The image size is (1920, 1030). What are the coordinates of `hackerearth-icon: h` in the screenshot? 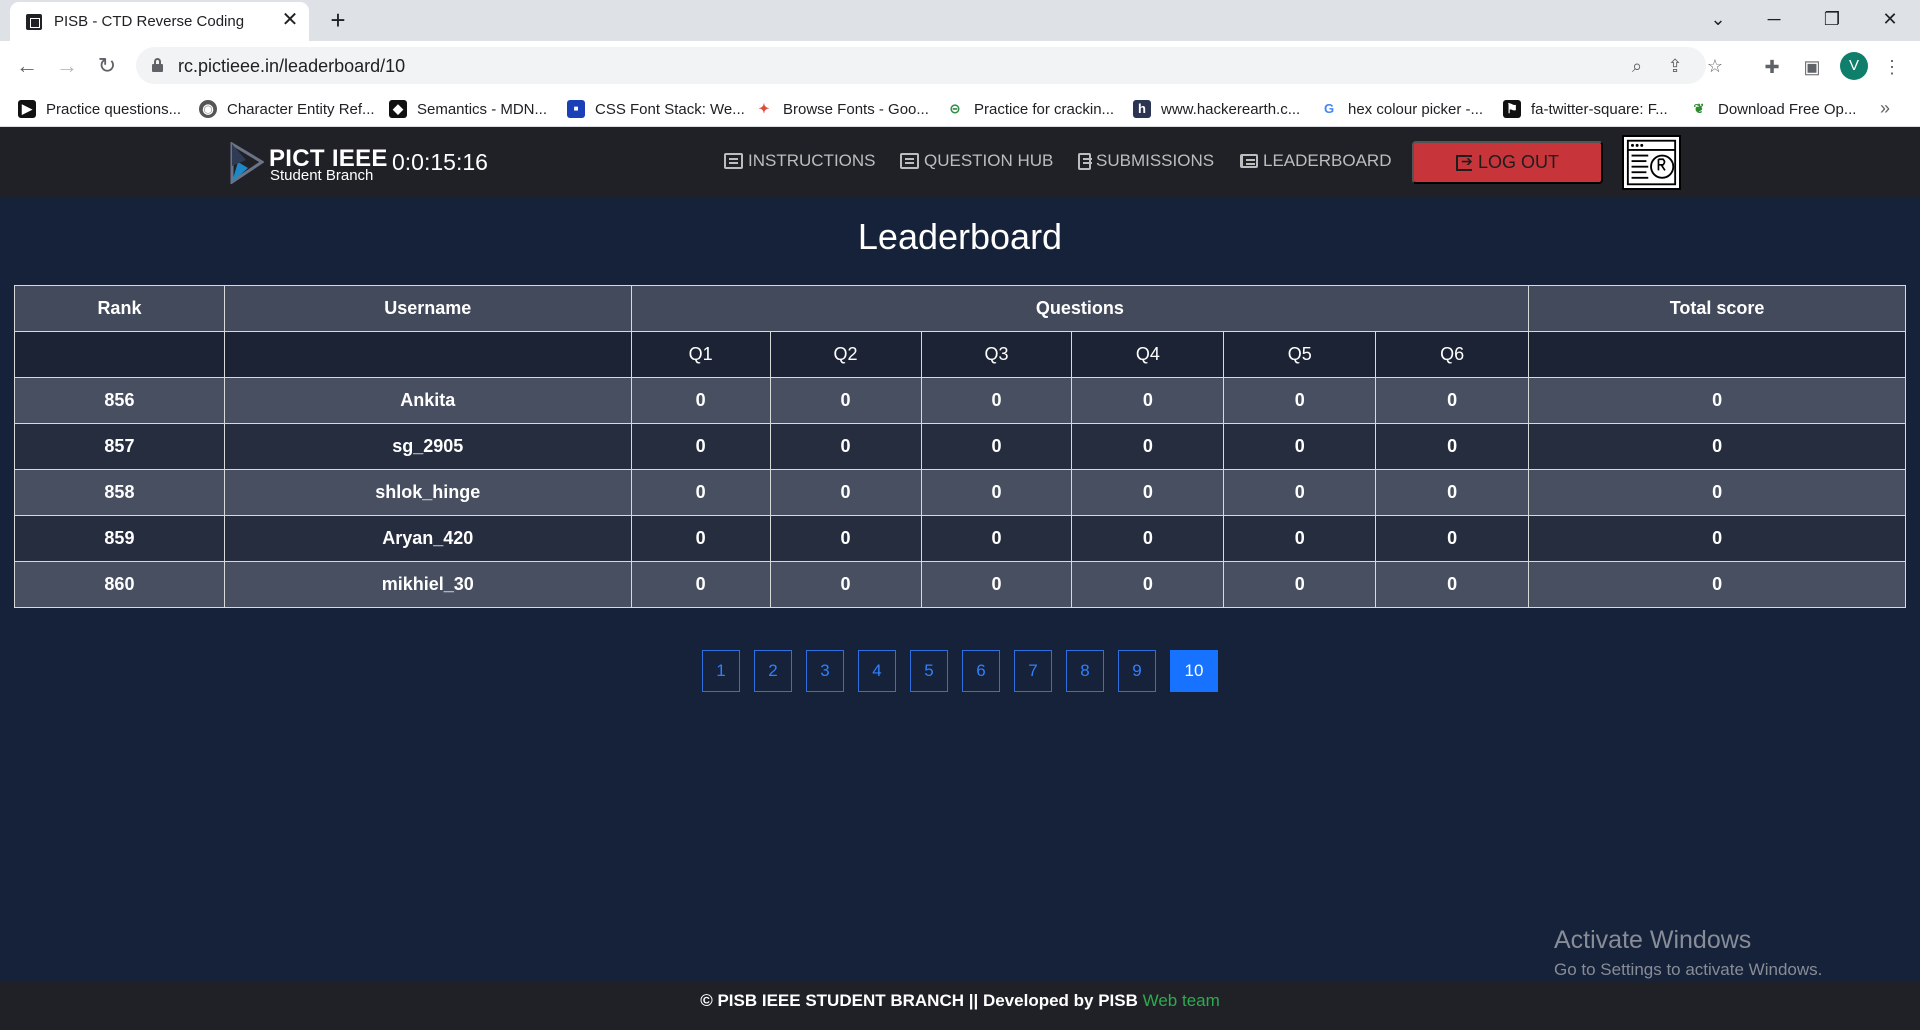 It's located at (1142, 109).